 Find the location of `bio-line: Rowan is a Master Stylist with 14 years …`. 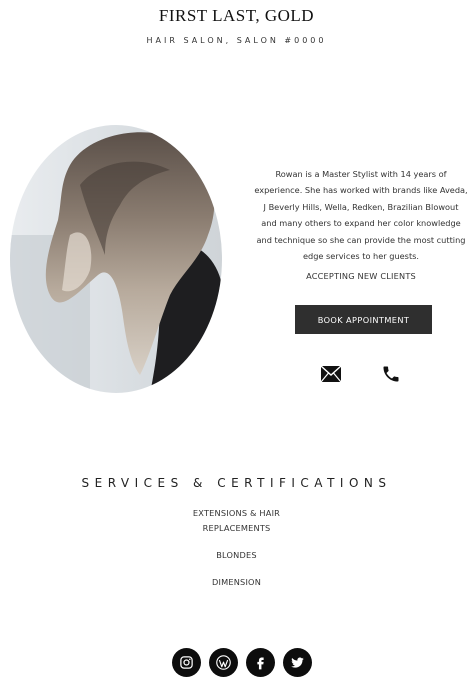

bio-line: Rowan is a Master Stylist with 14 years … is located at coordinates (361, 174).